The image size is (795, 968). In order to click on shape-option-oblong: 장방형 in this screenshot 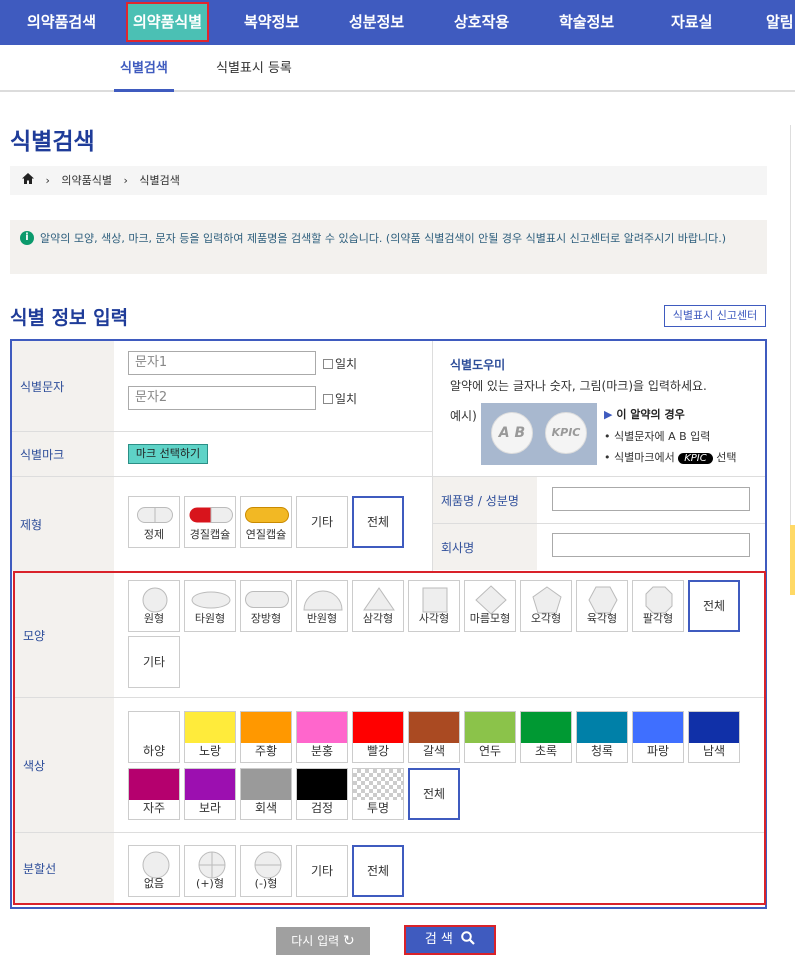, I will do `click(266, 606)`.